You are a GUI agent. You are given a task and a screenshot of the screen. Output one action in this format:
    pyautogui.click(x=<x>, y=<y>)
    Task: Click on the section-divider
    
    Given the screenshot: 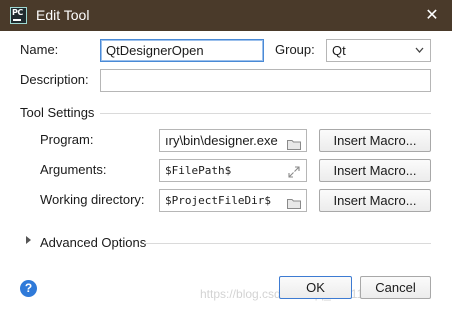 What is the action you would take?
    pyautogui.click(x=265, y=113)
    